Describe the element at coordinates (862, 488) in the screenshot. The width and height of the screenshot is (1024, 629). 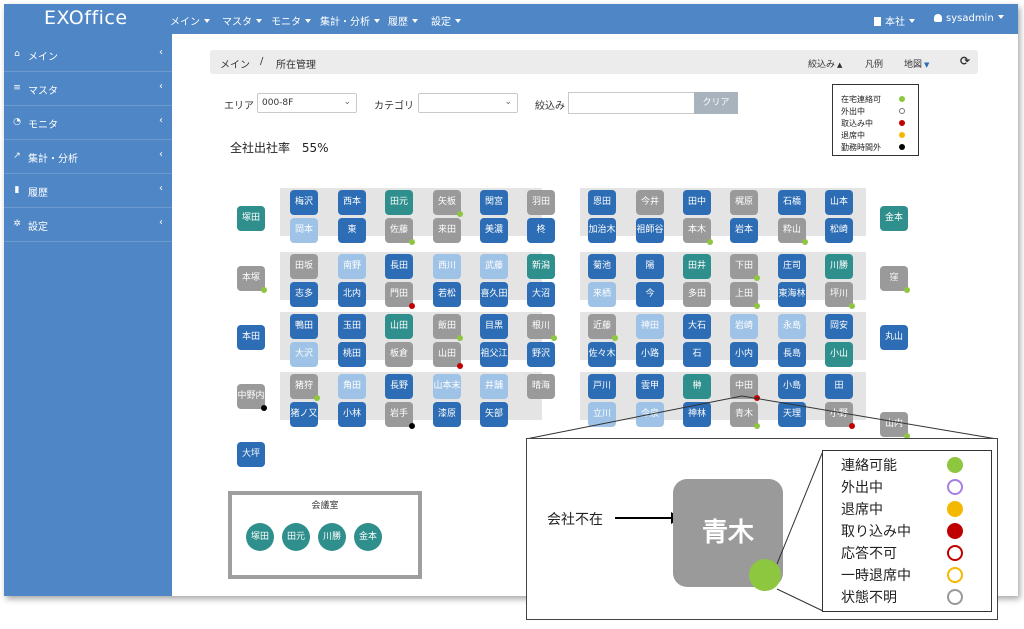
I see `legend-detail-label: 外出中` at that location.